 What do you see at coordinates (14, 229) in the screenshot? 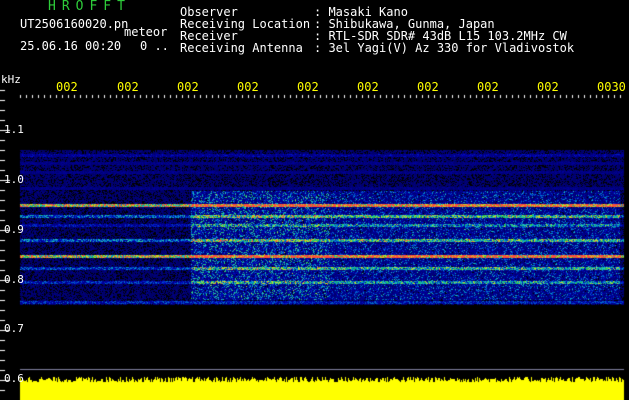
I see `freq-label: 0.9` at bounding box center [14, 229].